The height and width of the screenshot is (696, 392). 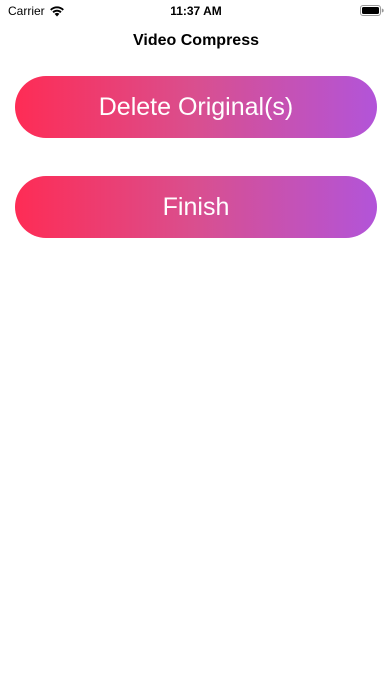 I want to click on delete-originals-button: Delete Original(s), so click(x=196, y=107).